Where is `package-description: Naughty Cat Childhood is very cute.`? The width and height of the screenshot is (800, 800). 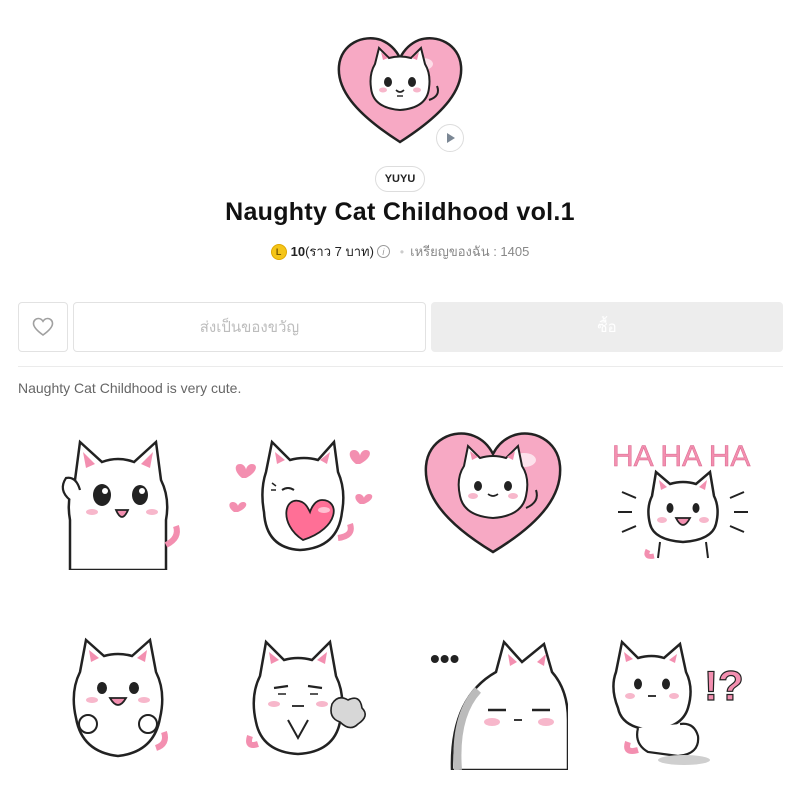 package-description: Naughty Cat Childhood is very cute. is located at coordinates (130, 388).